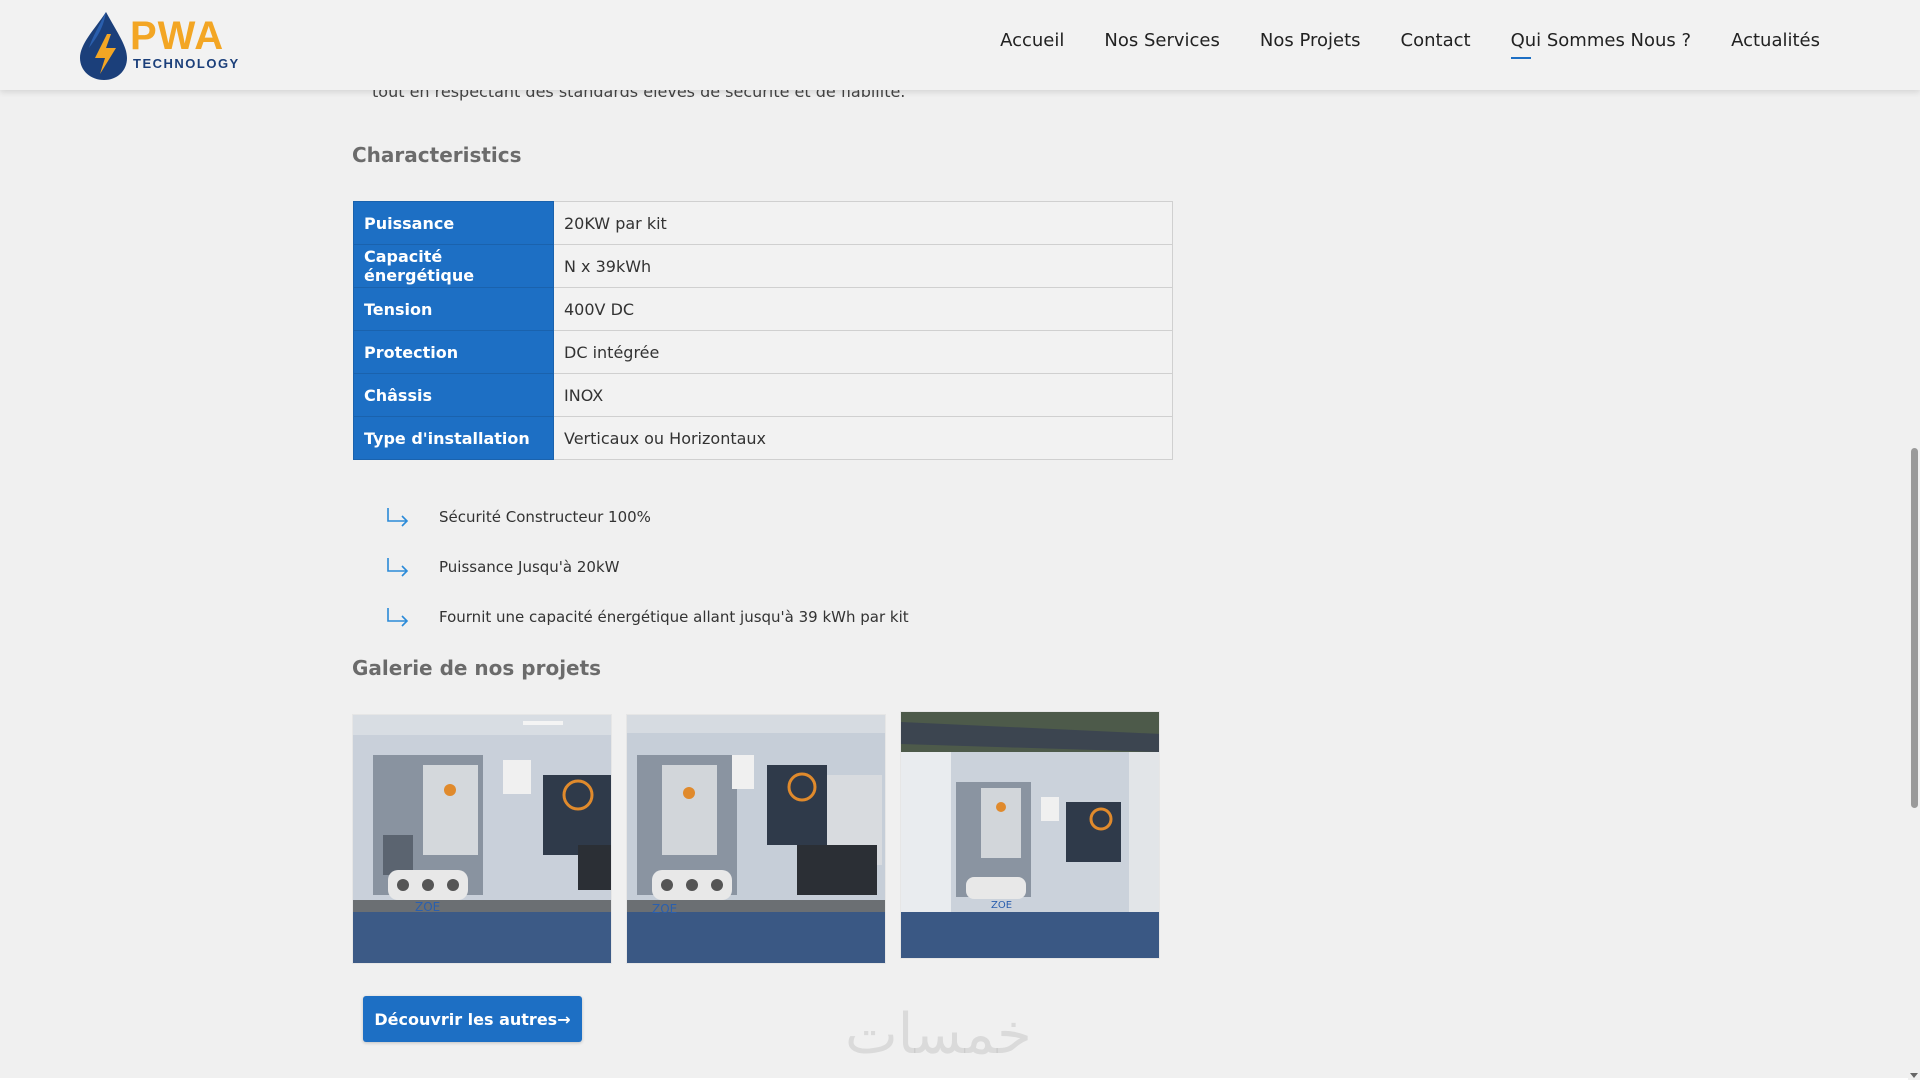 This screenshot has width=1920, height=1080. I want to click on spec-value: 20KW par kit, so click(863, 223).